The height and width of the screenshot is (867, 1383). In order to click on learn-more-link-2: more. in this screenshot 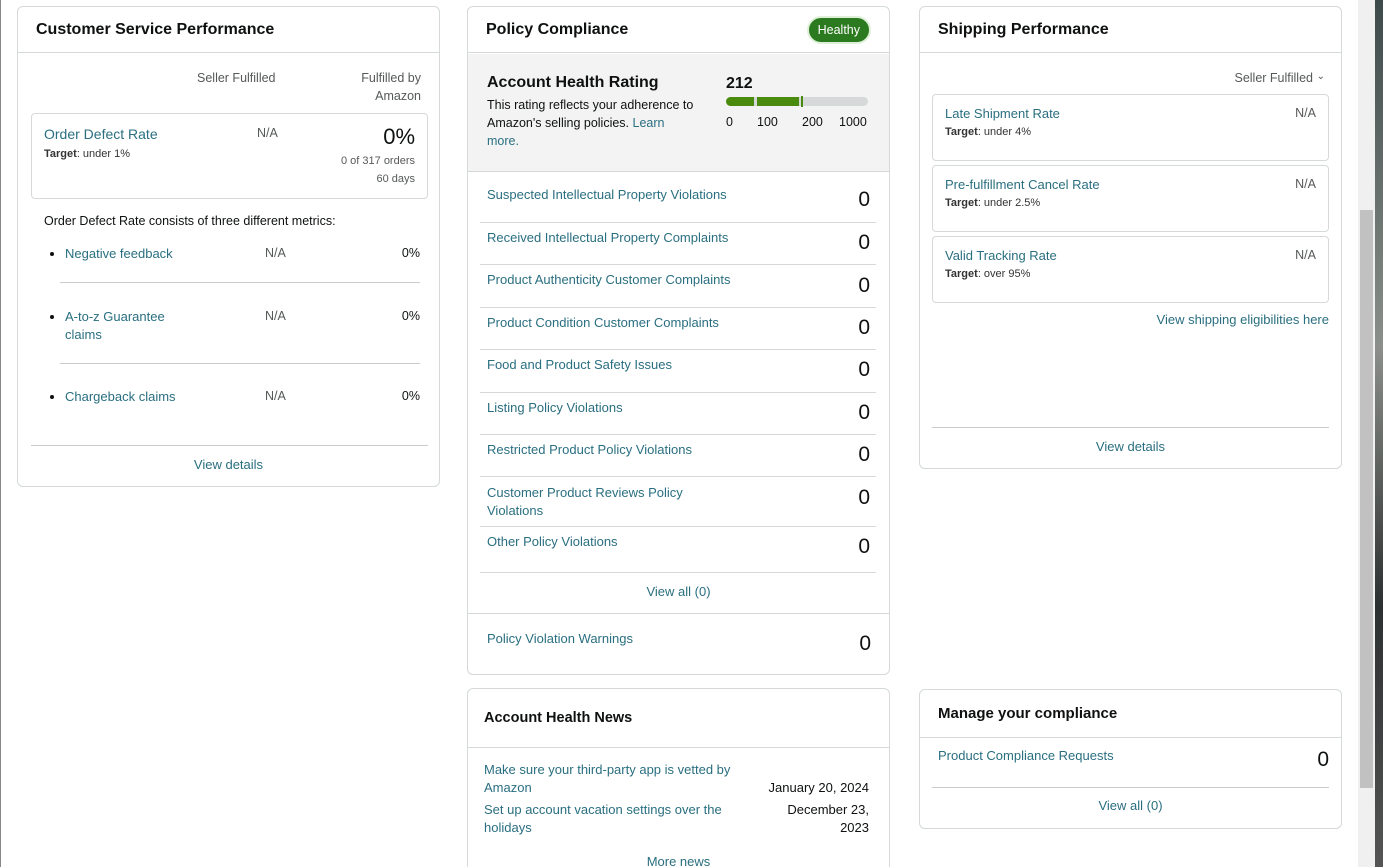, I will do `click(503, 141)`.